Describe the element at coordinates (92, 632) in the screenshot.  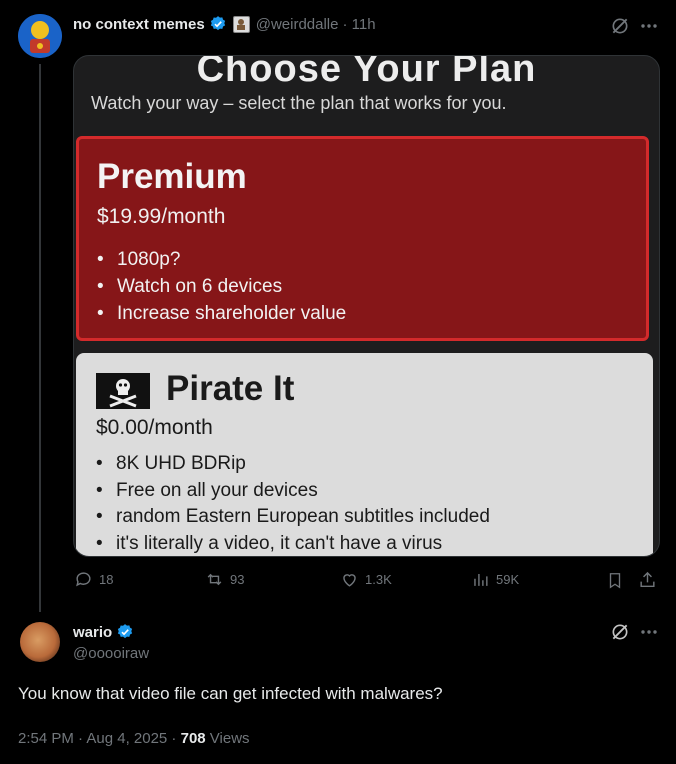
I see `reply-author-name: wario` at that location.